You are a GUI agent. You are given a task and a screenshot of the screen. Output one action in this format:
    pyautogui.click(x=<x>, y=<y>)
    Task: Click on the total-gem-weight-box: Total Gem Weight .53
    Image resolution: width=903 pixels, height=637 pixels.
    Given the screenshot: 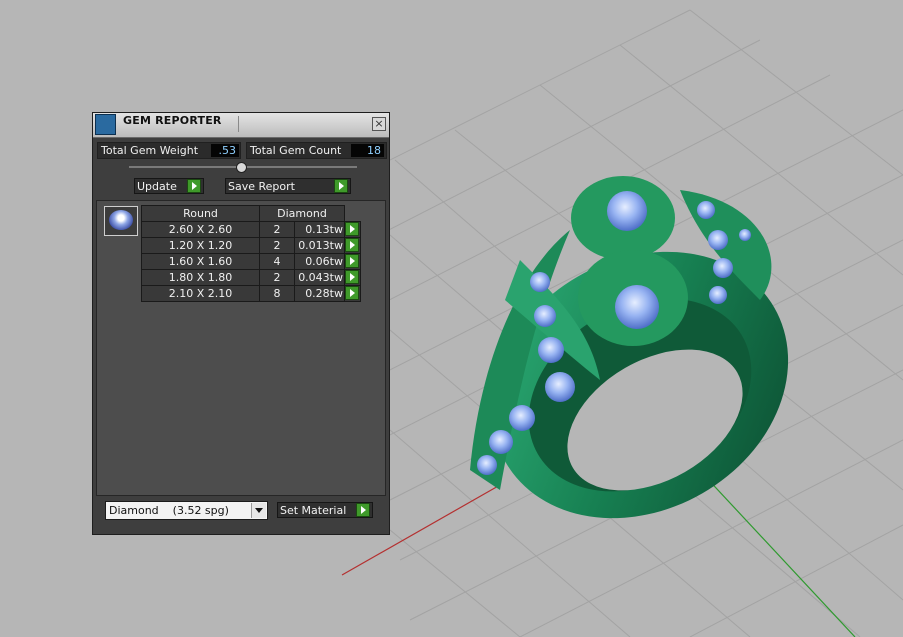 What is the action you would take?
    pyautogui.click(x=169, y=150)
    